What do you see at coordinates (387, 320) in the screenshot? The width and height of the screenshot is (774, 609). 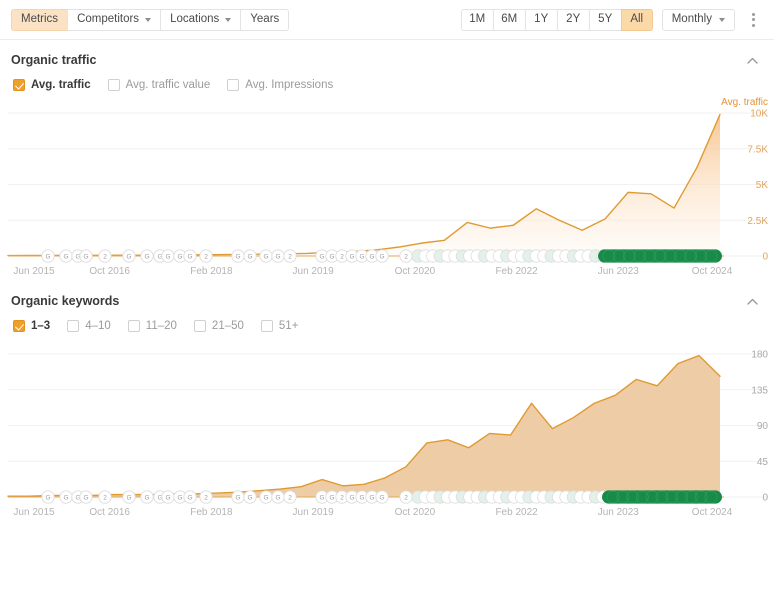 I see `organic-keywords-legend: 1–3 4–10 11–20 21–50 51+` at bounding box center [387, 320].